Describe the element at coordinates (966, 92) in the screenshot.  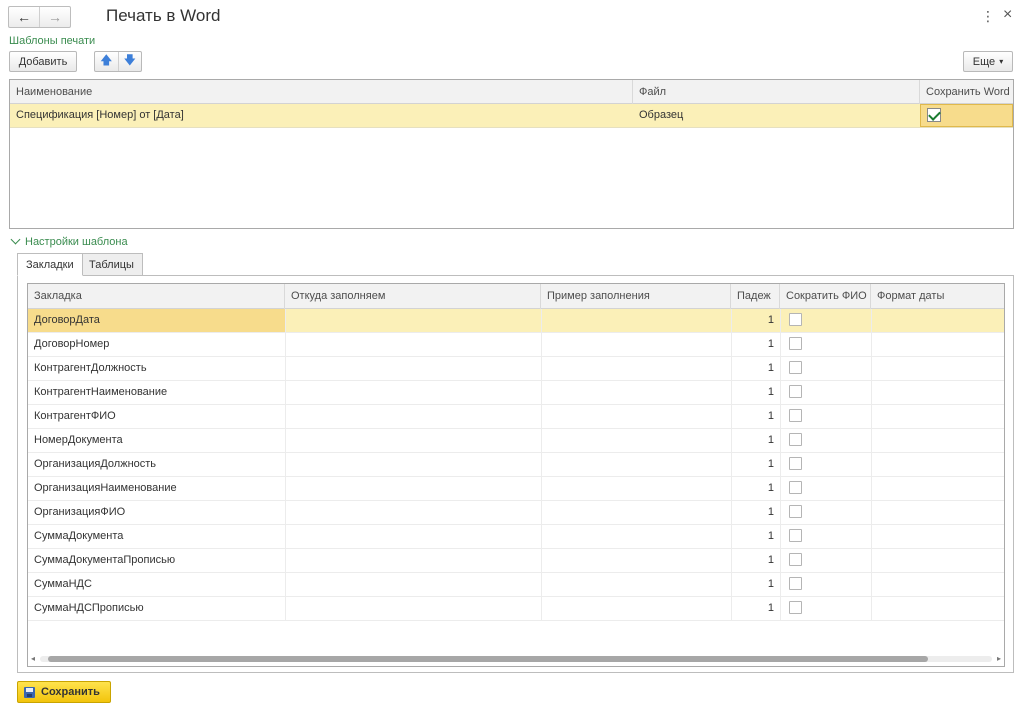
I see `column-header-save-word: Сохранить Word` at that location.